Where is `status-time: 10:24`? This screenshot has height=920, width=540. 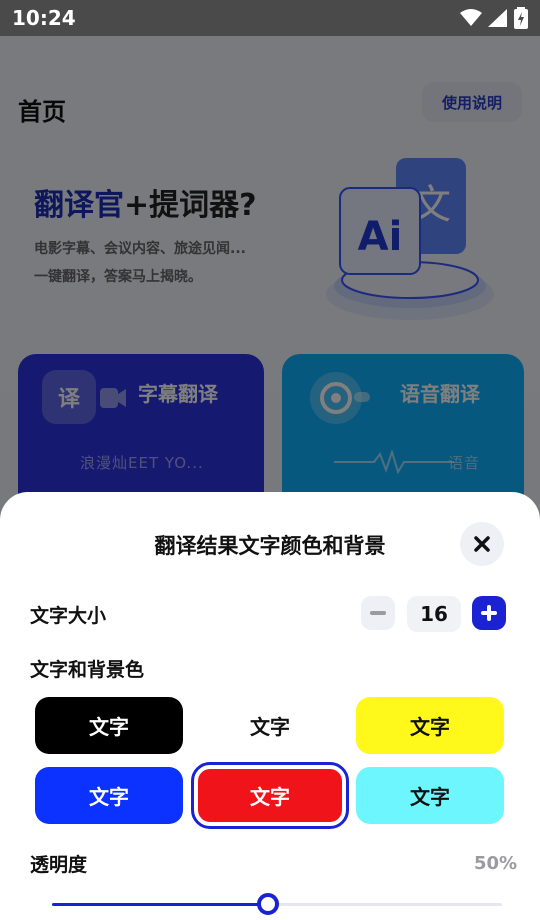 status-time: 10:24 is located at coordinates (44, 18).